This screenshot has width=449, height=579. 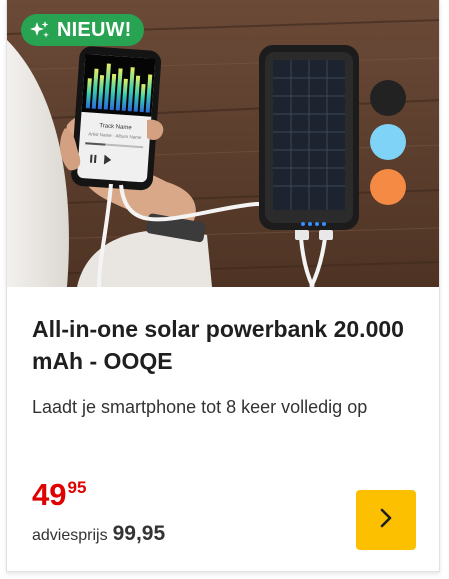 I want to click on chevron-right-icon, so click(x=386, y=520).